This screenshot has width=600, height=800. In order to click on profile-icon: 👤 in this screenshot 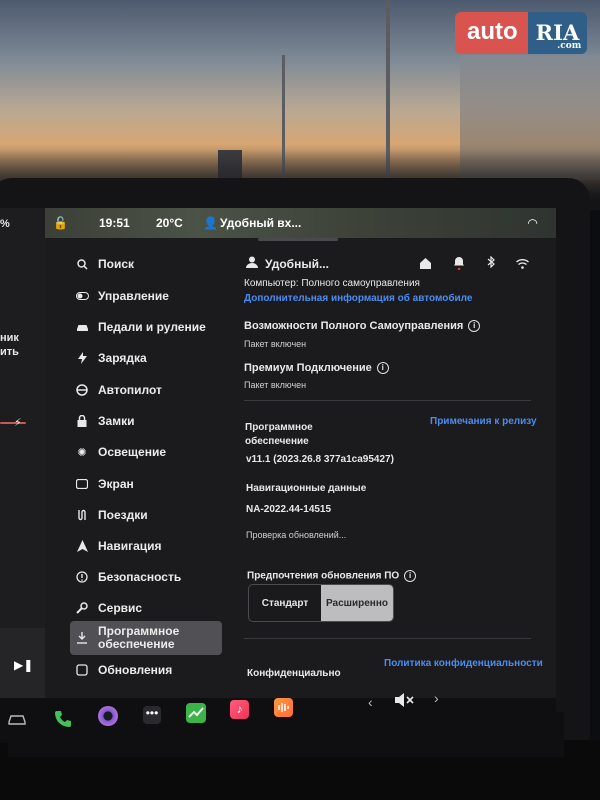, I will do `click(210, 223)`.